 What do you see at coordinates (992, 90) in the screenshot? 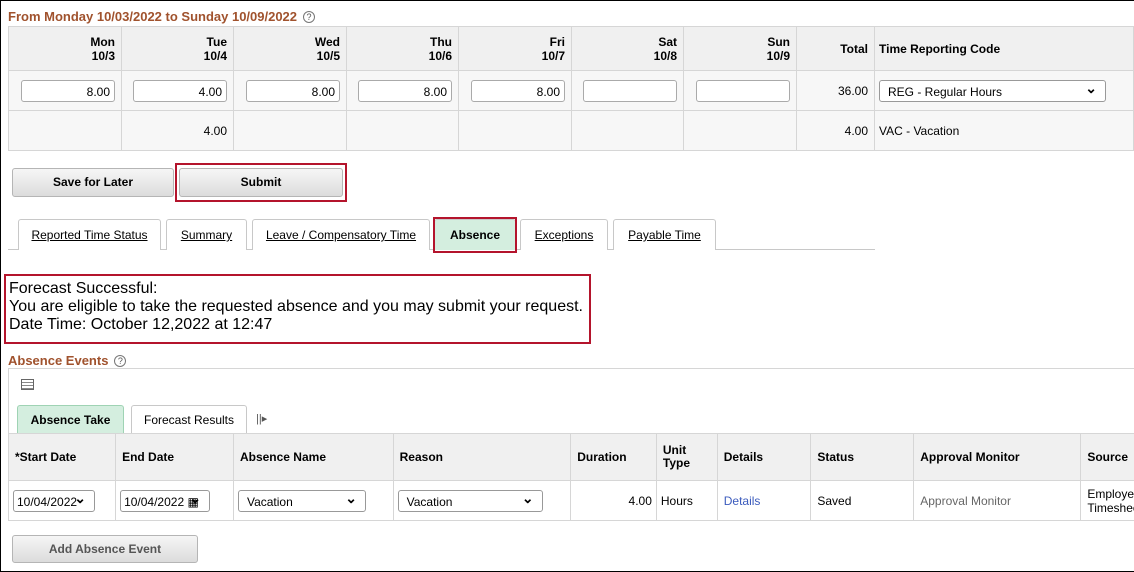
I see `trc-select: REG - Regular Hours` at bounding box center [992, 90].